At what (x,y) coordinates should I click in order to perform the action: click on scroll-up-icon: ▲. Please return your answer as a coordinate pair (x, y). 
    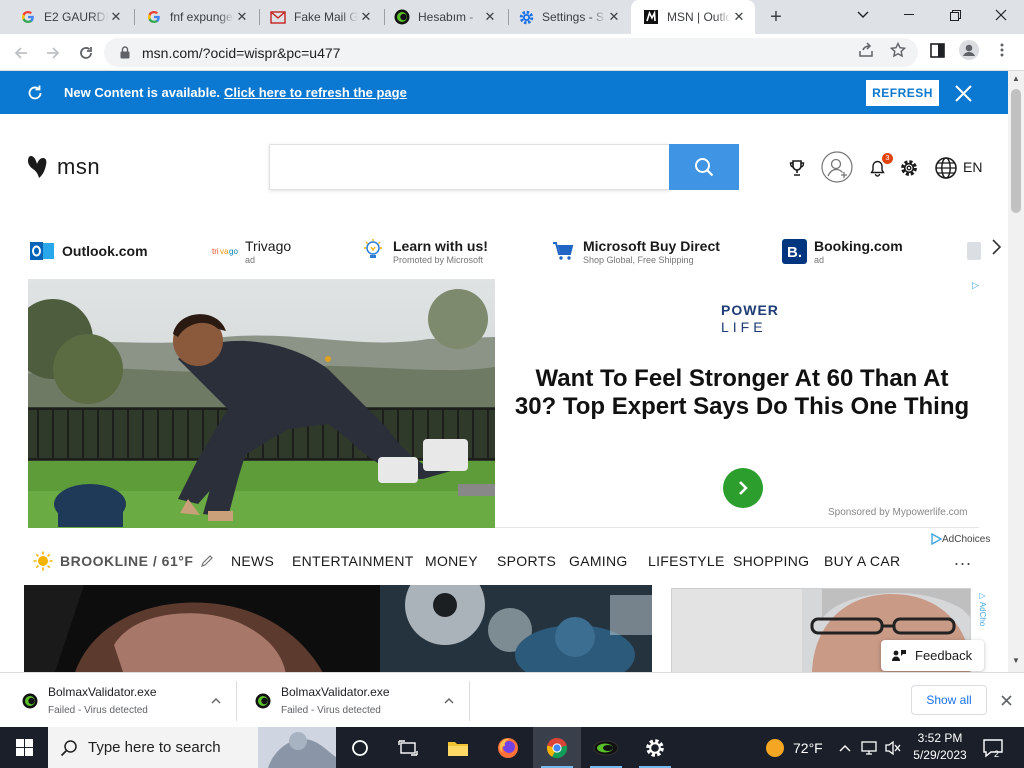
    Looking at the image, I should click on (1016, 79).